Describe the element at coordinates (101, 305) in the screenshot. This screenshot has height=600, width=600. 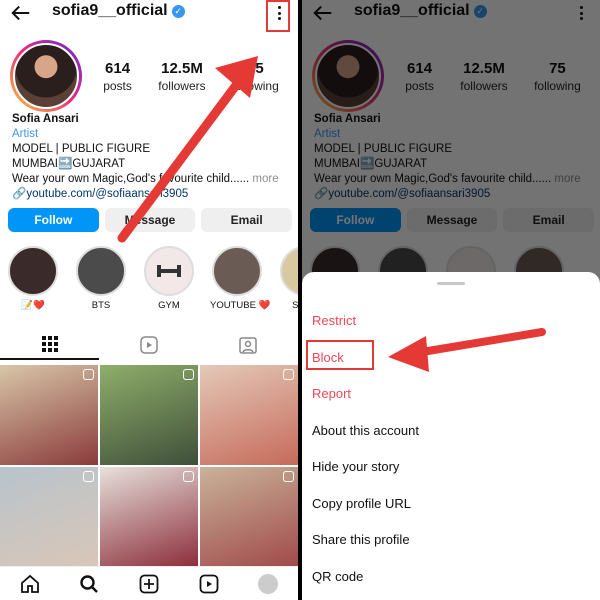
I see `highlight-label: BTS` at that location.